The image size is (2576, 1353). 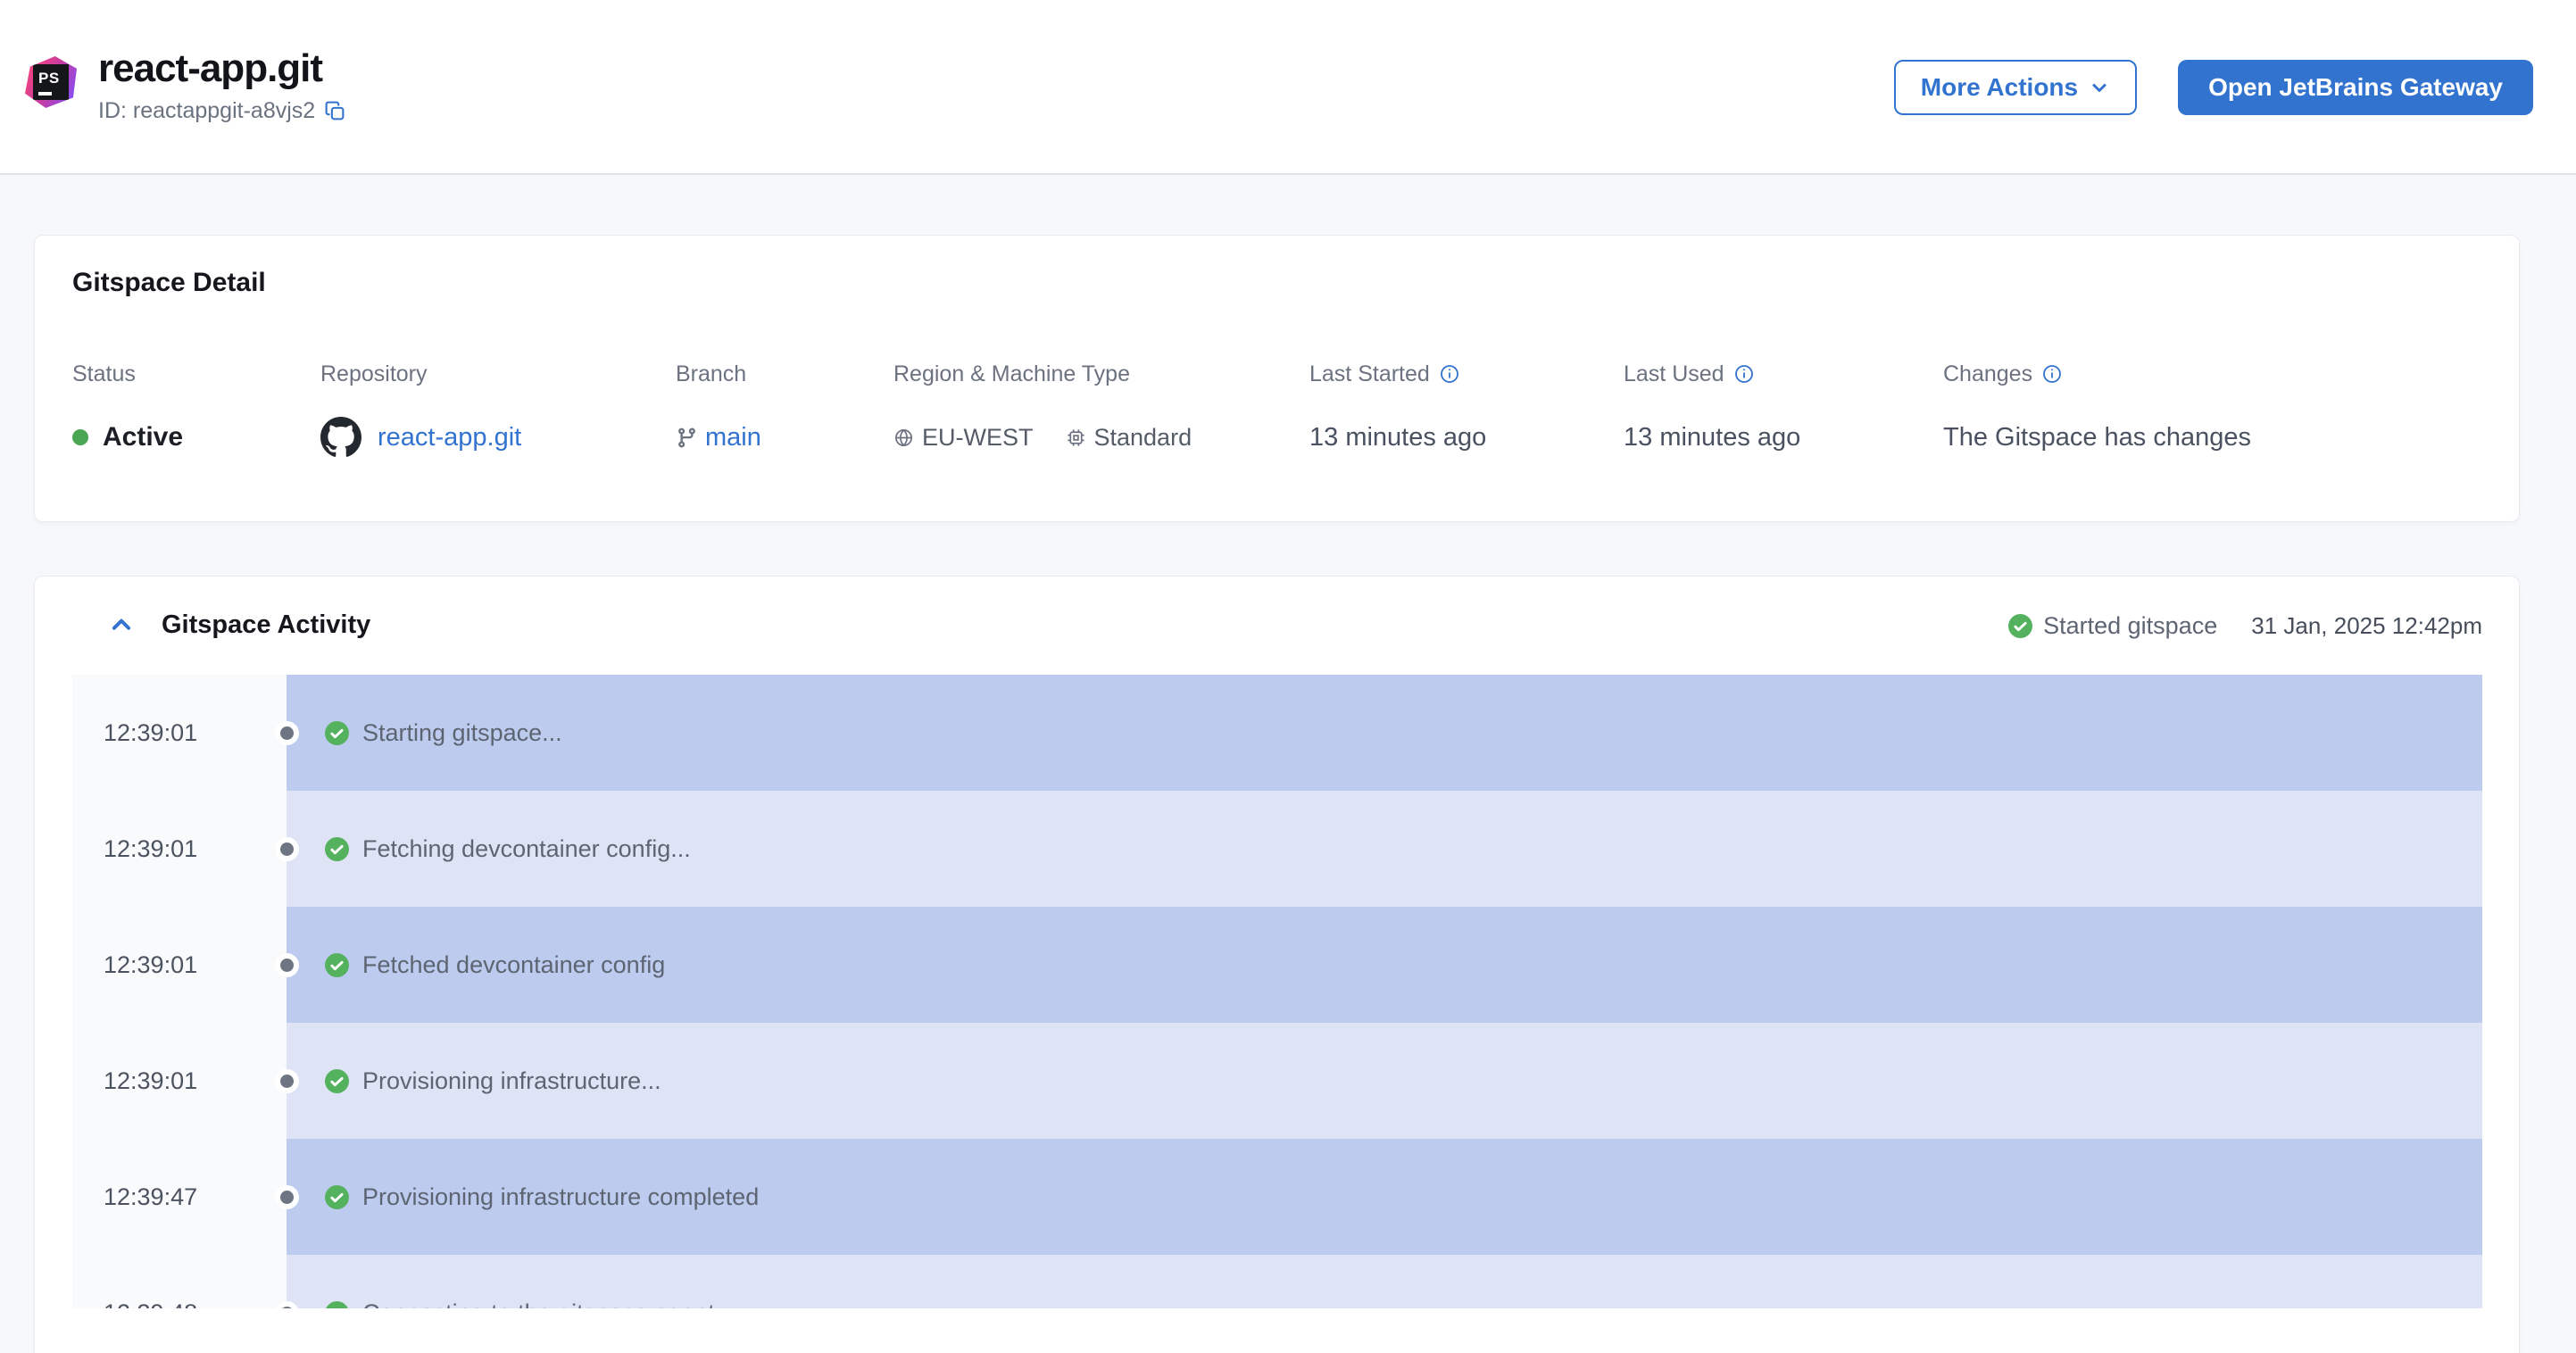 I want to click on log-message: Fetched devcontainer config, so click(x=514, y=964).